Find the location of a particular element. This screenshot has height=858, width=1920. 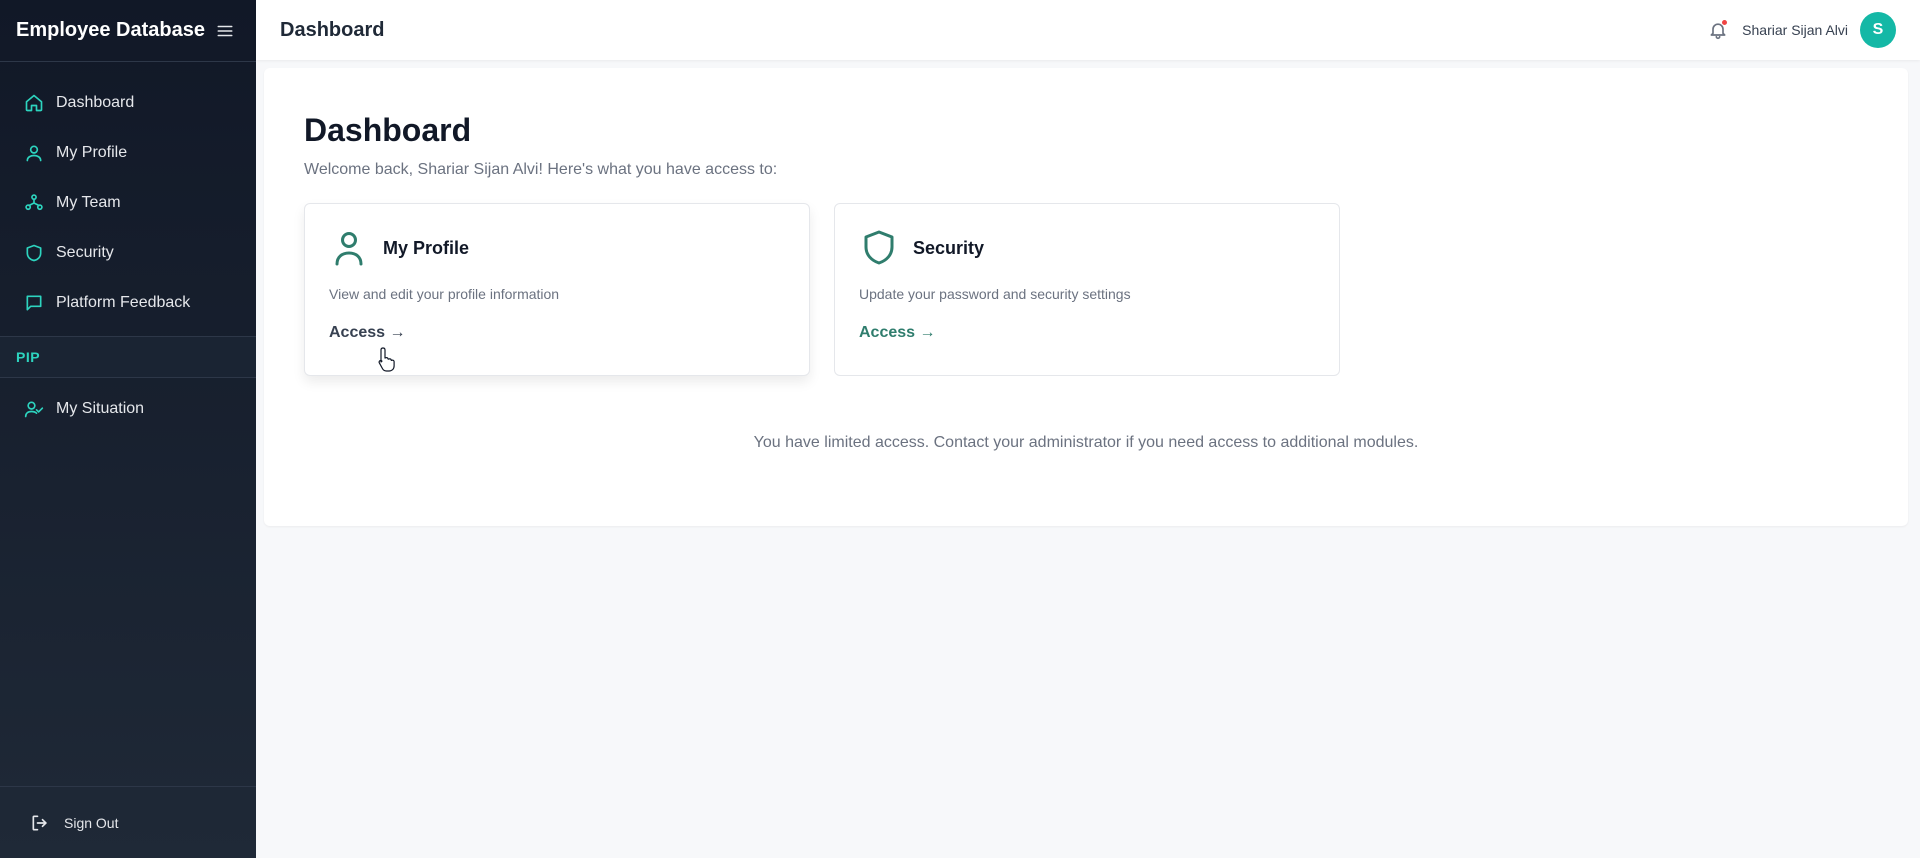

team-icon is located at coordinates (34, 203).